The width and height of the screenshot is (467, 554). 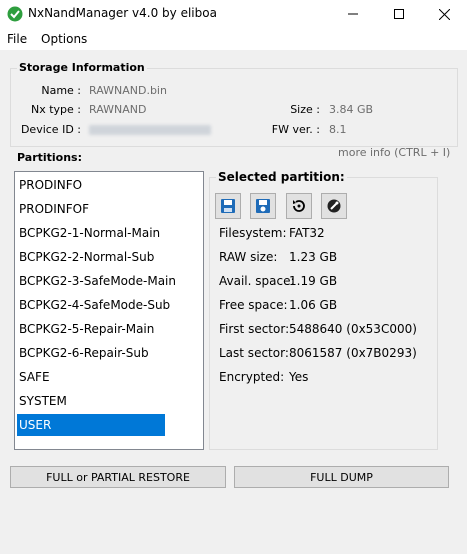 What do you see at coordinates (295, 129) in the screenshot?
I see `fw-label: FW ver. :` at bounding box center [295, 129].